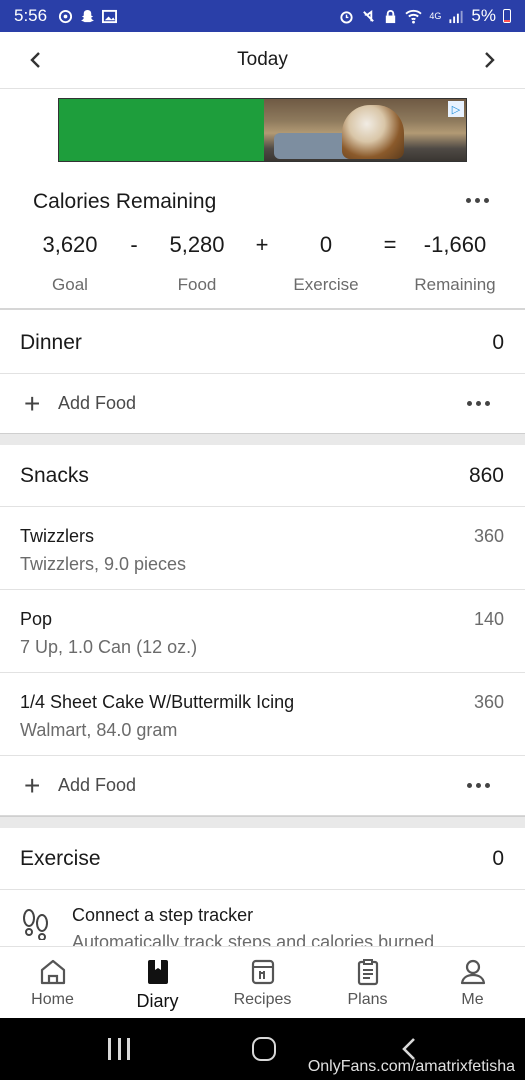  Describe the element at coordinates (36, 619) in the screenshot. I see `food-name: Pop` at that location.